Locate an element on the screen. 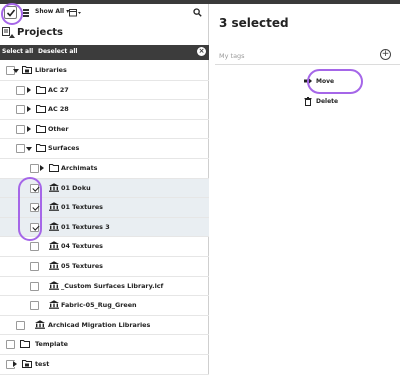  calendar-sort-icon is located at coordinates (75, 13).